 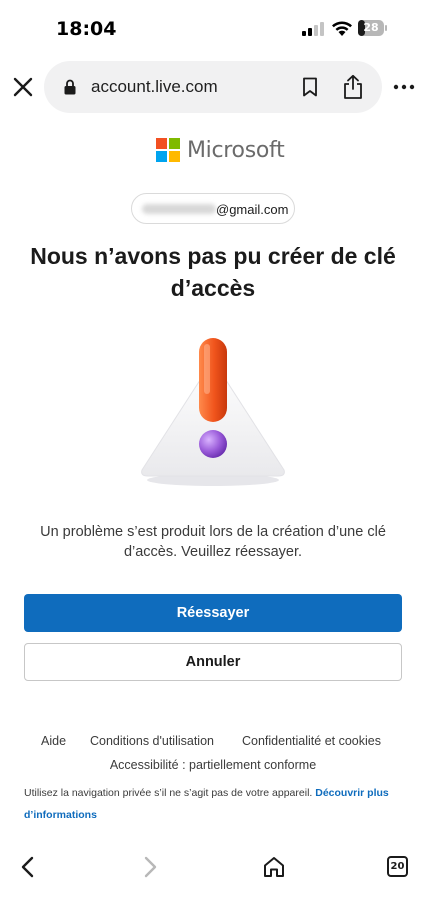 What do you see at coordinates (213, 662) in the screenshot?
I see `cancel-button: Annuler` at bounding box center [213, 662].